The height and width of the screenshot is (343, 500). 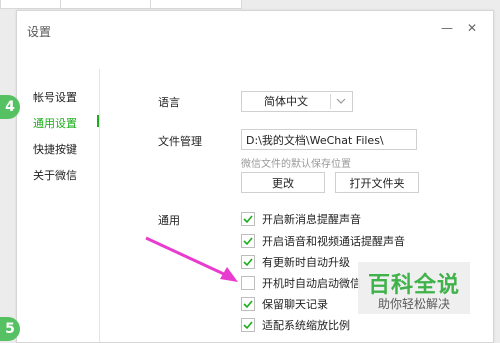 What do you see at coordinates (414, 288) in the screenshot?
I see `watermark-logo: 百科全说 助你轻松解决` at bounding box center [414, 288].